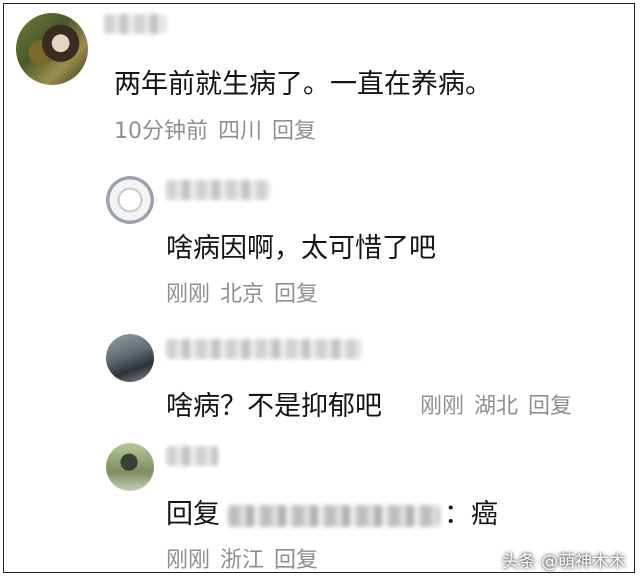  What do you see at coordinates (274, 406) in the screenshot?
I see `comment-text: 啥病？不是抑郁吧` at bounding box center [274, 406].